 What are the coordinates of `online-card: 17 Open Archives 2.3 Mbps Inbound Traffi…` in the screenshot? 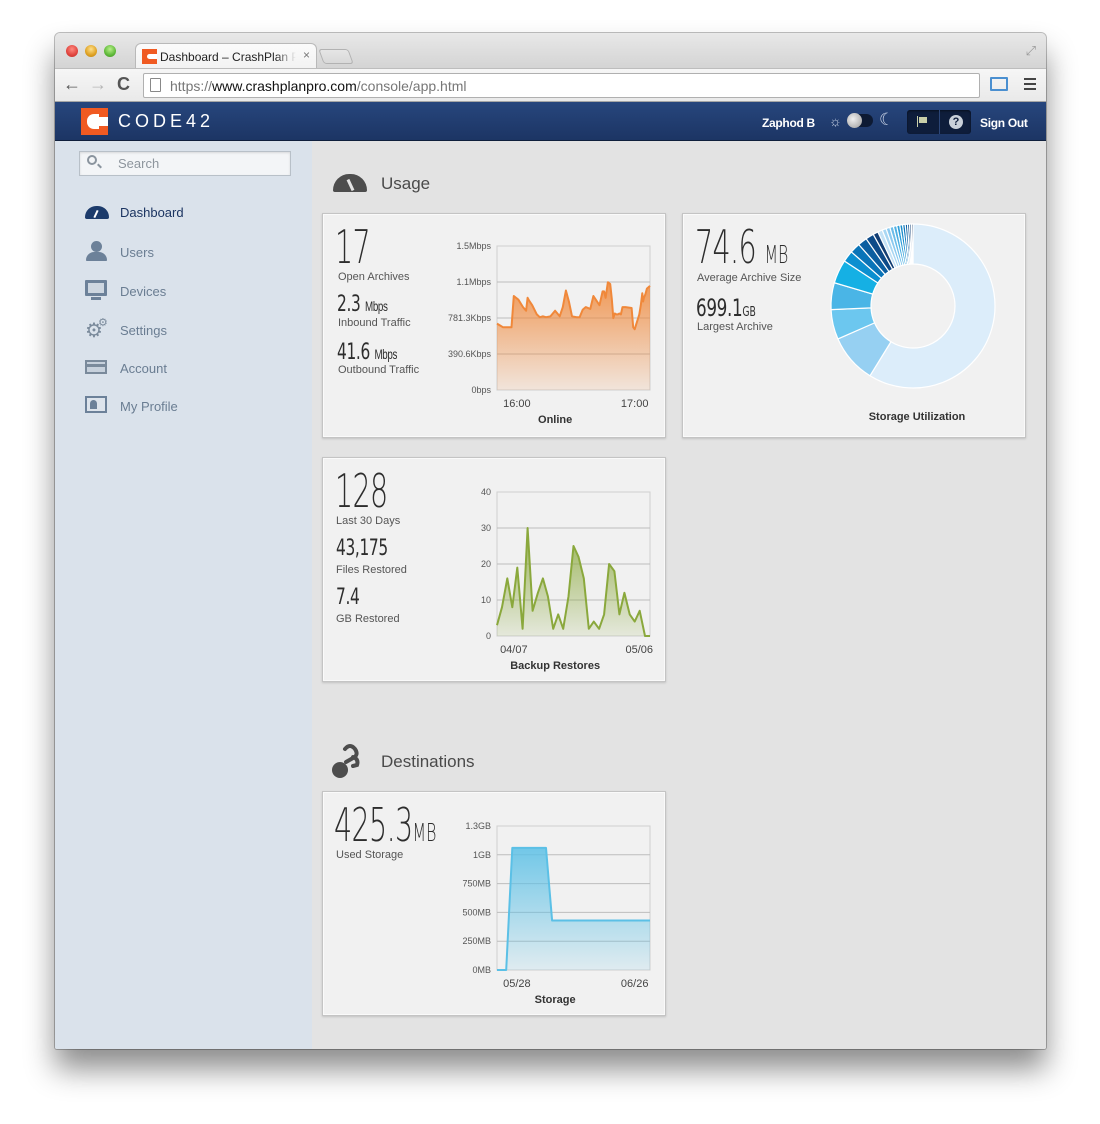 It's located at (494, 325).